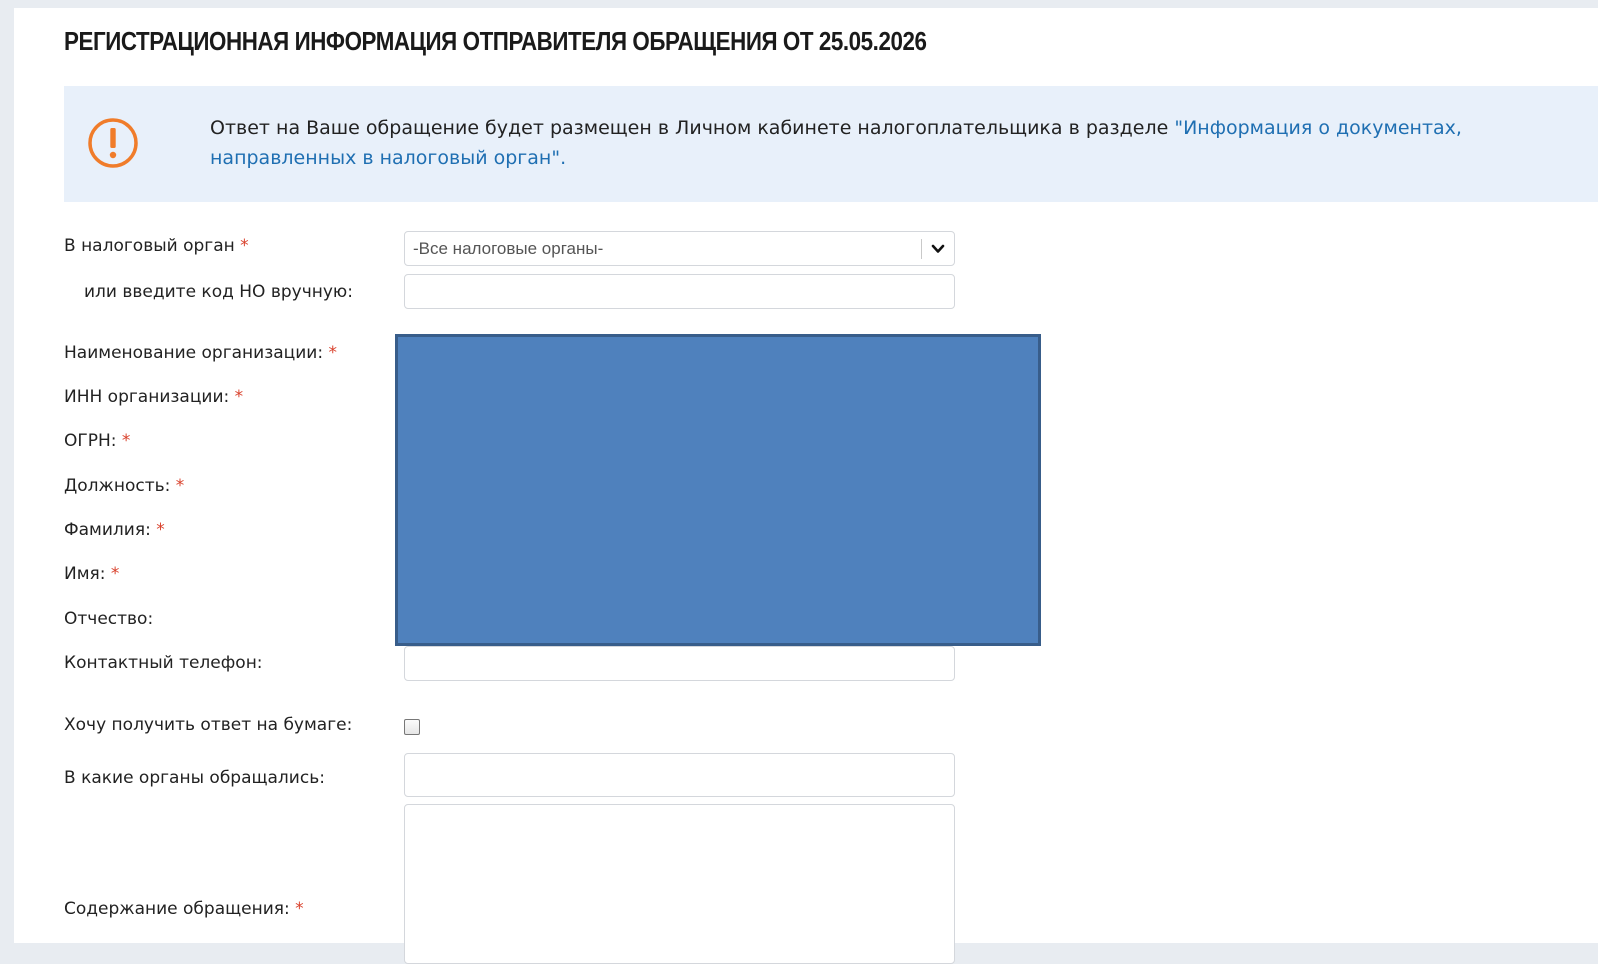  Describe the element at coordinates (163, 663) in the screenshot. I see `phone-label: Контактный телефон:` at that location.